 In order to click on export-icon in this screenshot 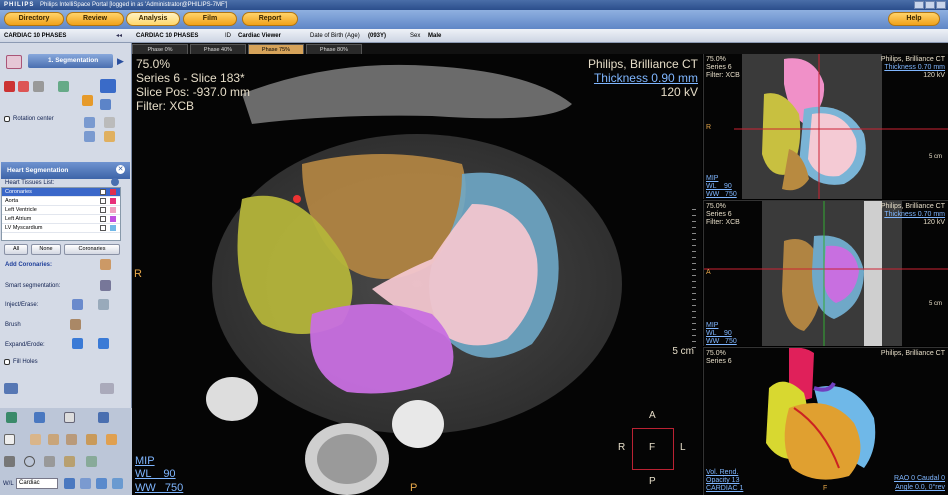, I will do `click(69, 417)`.